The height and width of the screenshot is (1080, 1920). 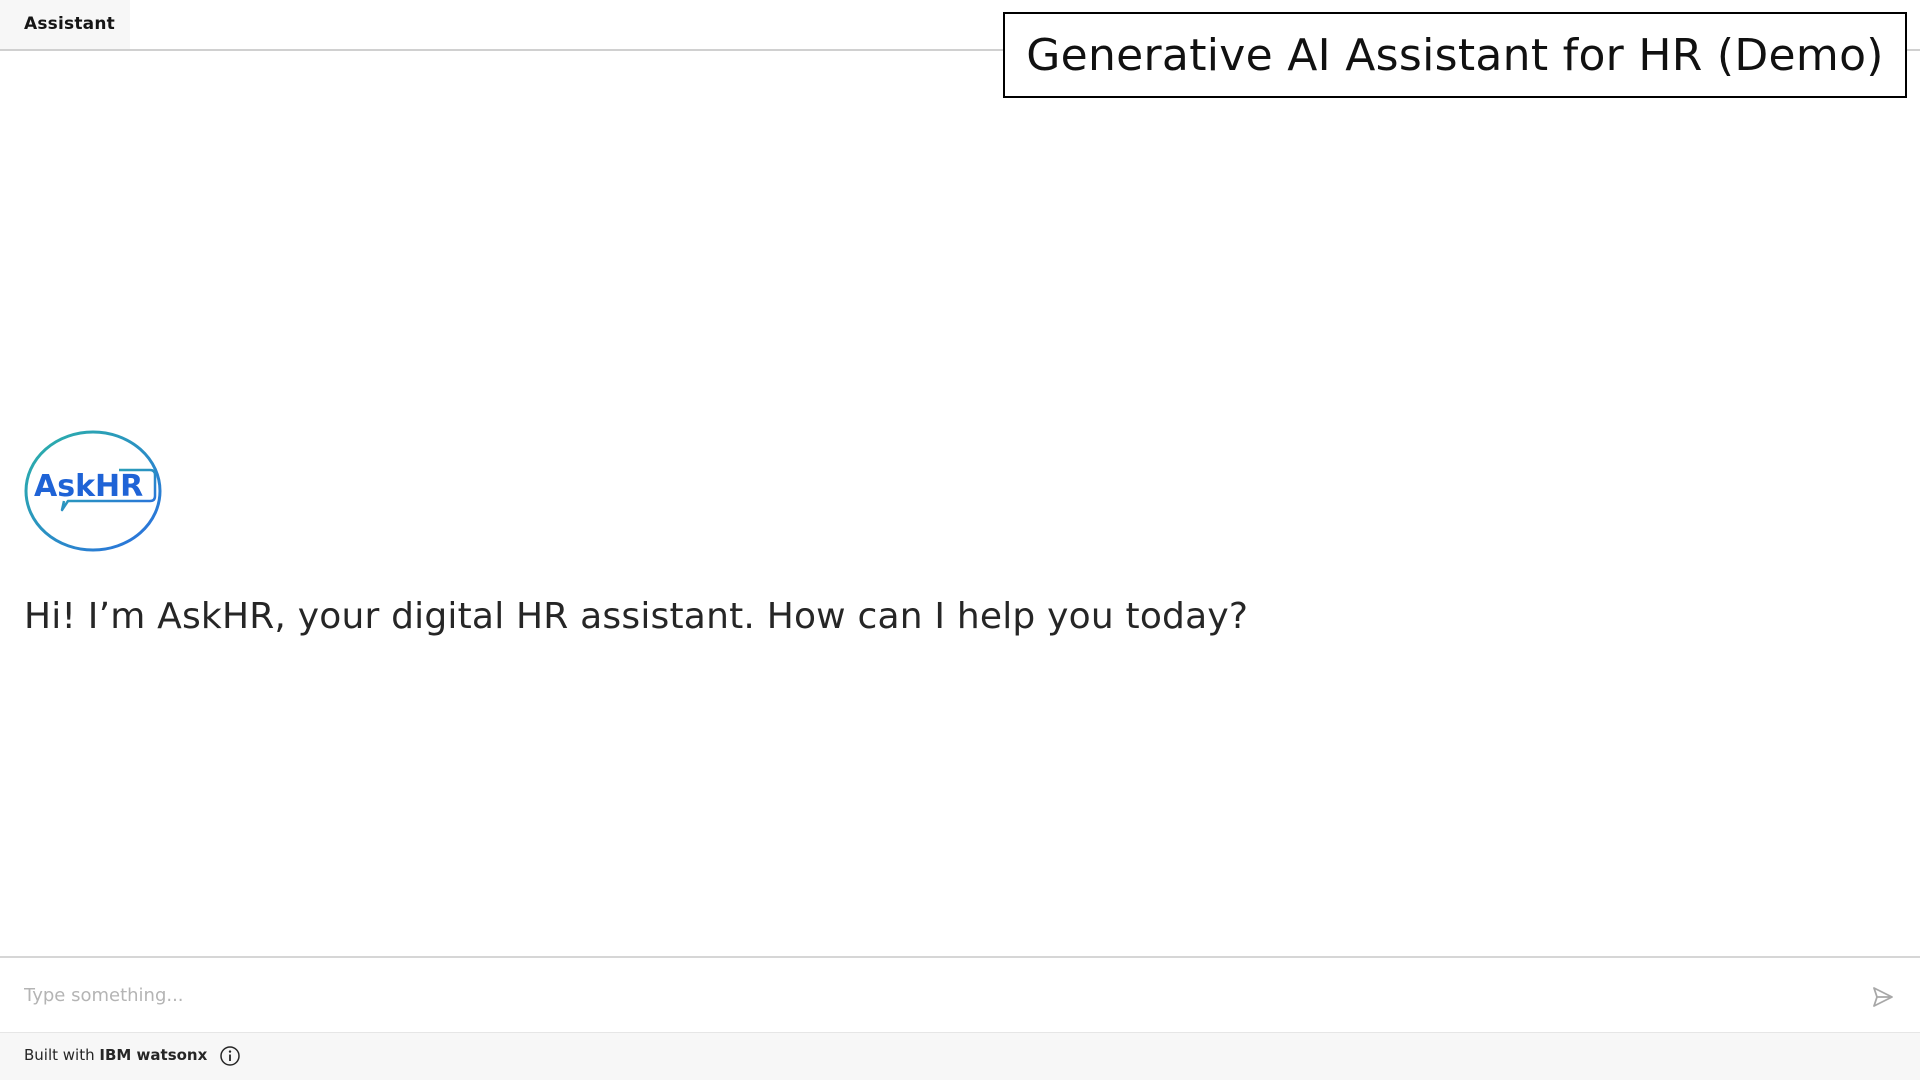 I want to click on footer-brand: IBM watsonx, so click(x=153, y=1055).